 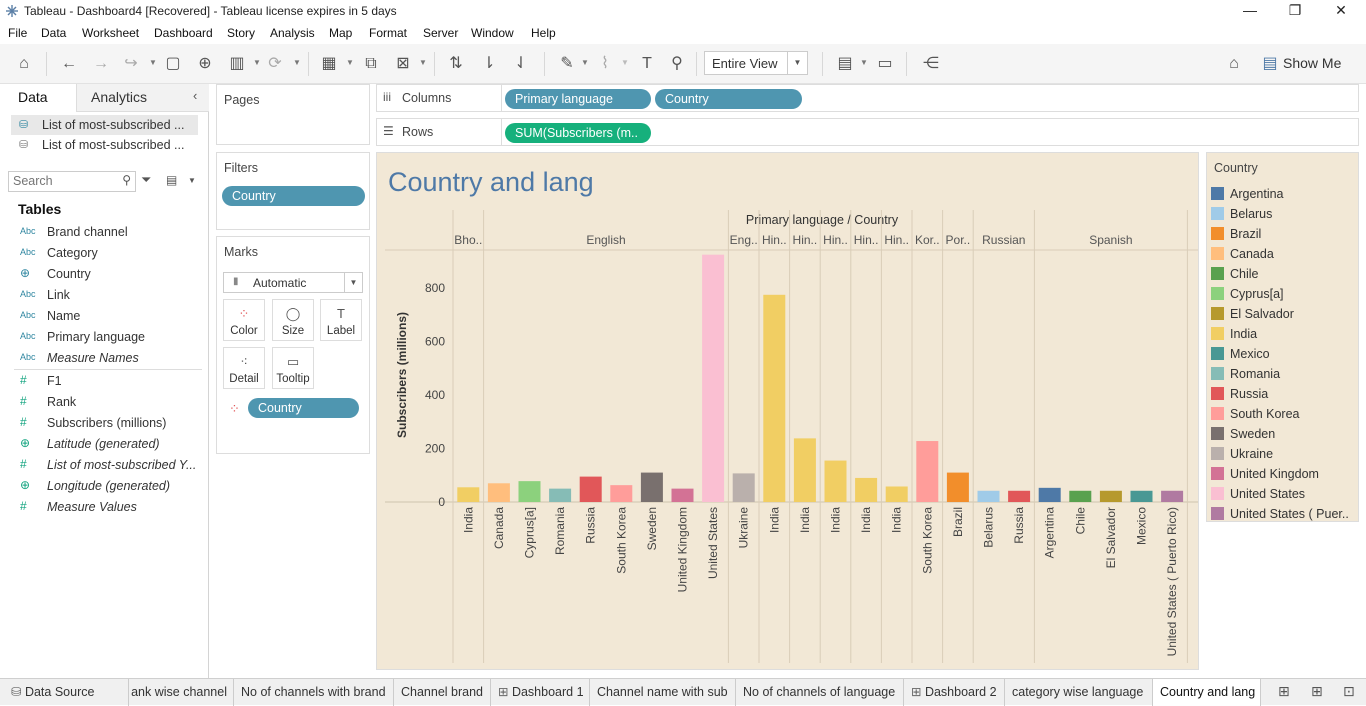 I want to click on columns-pill-primary-language: Primary language, so click(x=578, y=99).